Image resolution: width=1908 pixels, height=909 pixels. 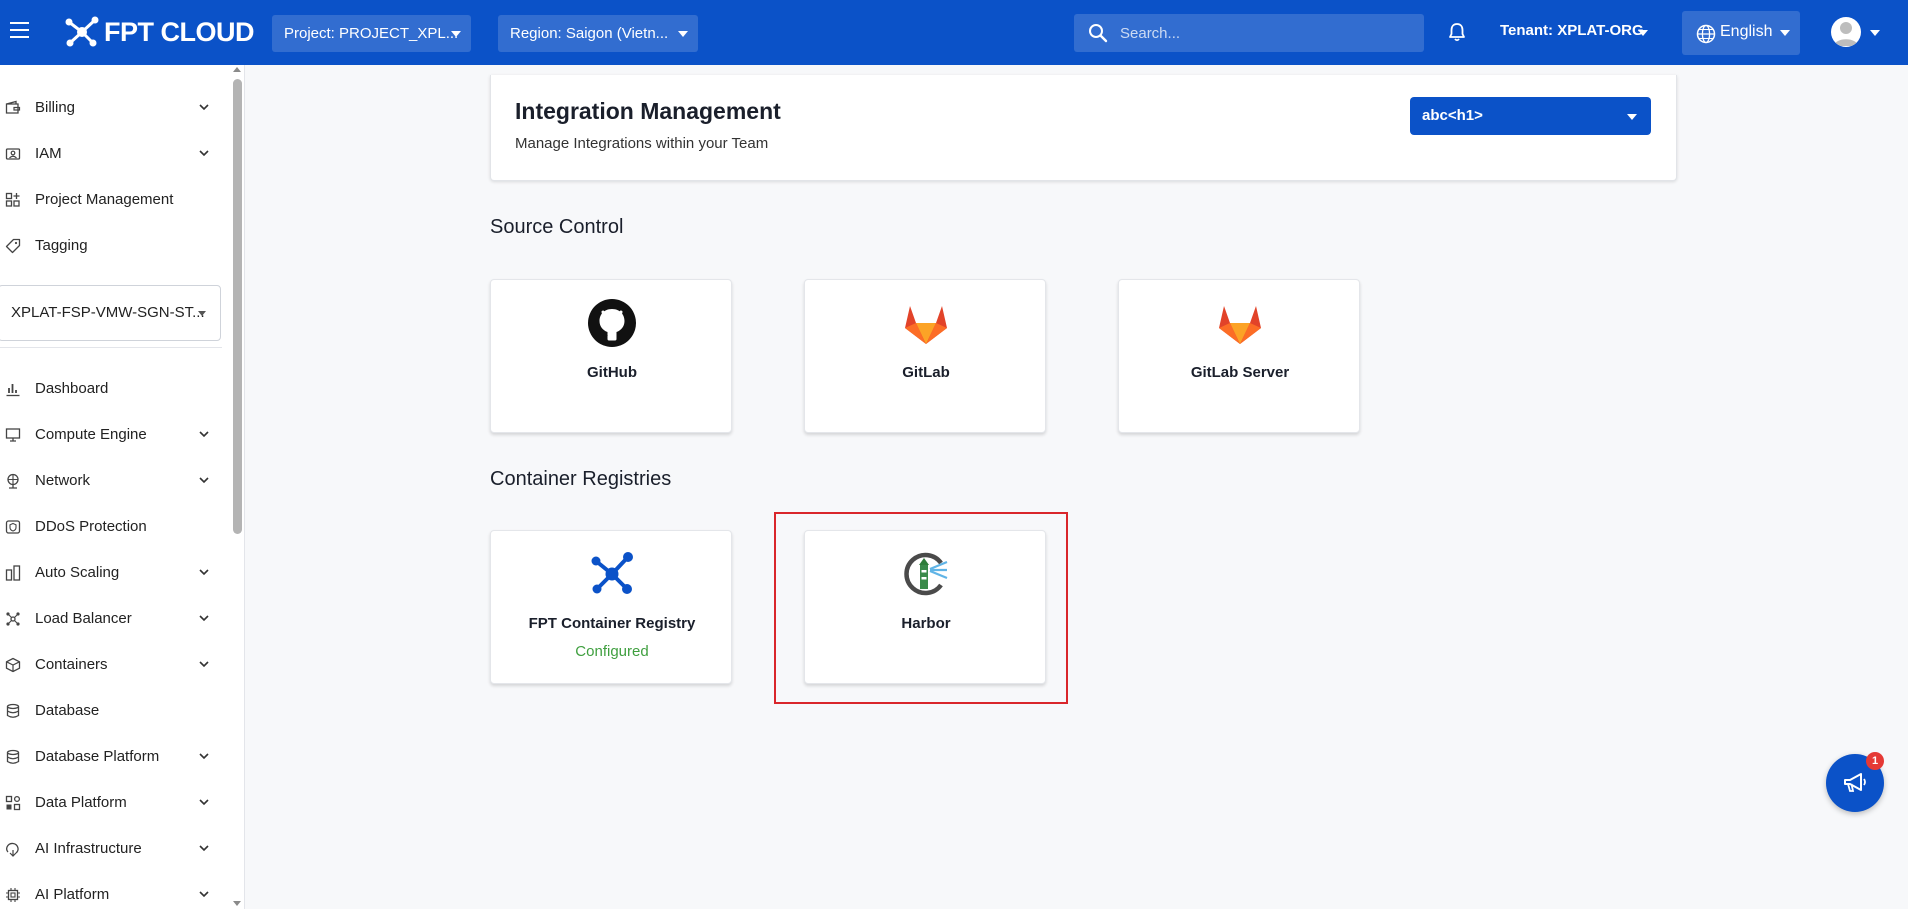 What do you see at coordinates (13, 756) in the screenshot?
I see `database-icon` at bounding box center [13, 756].